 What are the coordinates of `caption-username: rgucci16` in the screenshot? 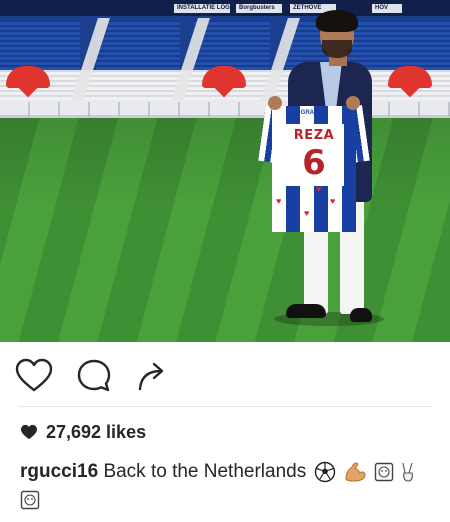 It's located at (59, 471).